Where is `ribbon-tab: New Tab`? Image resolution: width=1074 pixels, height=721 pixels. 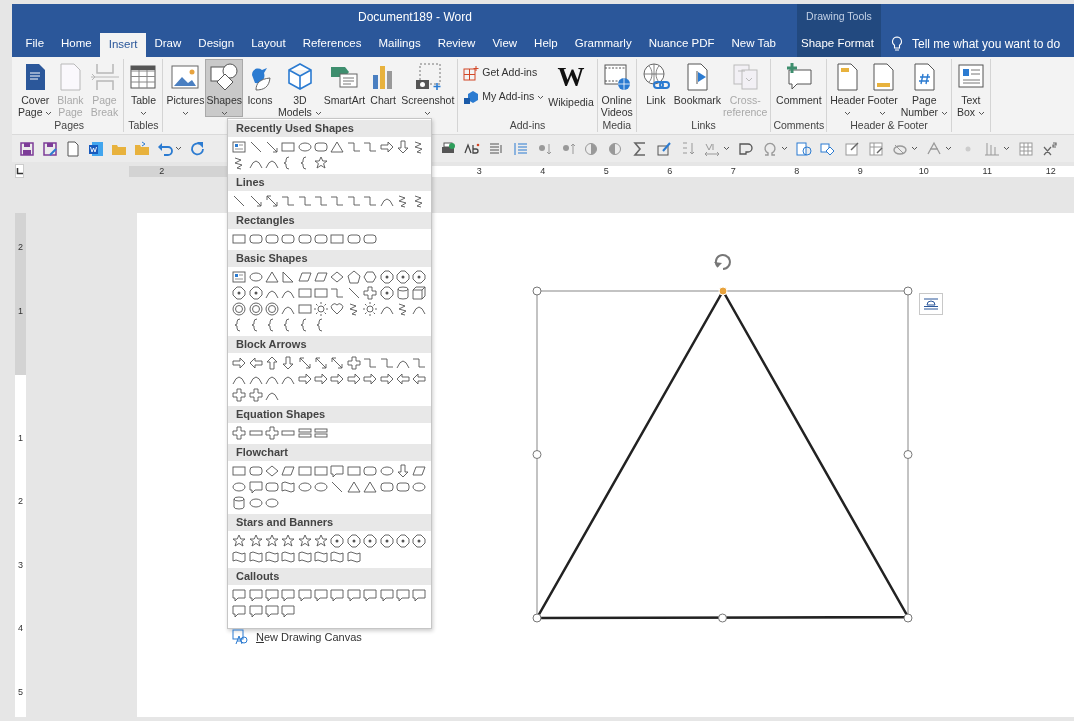 ribbon-tab: New Tab is located at coordinates (754, 43).